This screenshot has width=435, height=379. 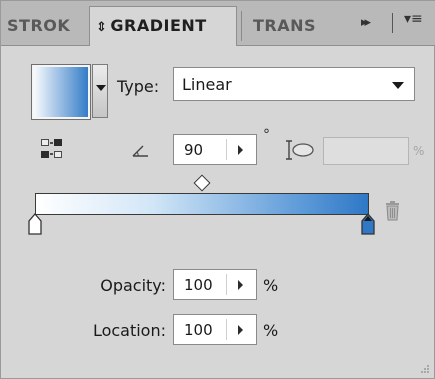 What do you see at coordinates (202, 183) in the screenshot?
I see `gradient-midpoint-diamond` at bounding box center [202, 183].